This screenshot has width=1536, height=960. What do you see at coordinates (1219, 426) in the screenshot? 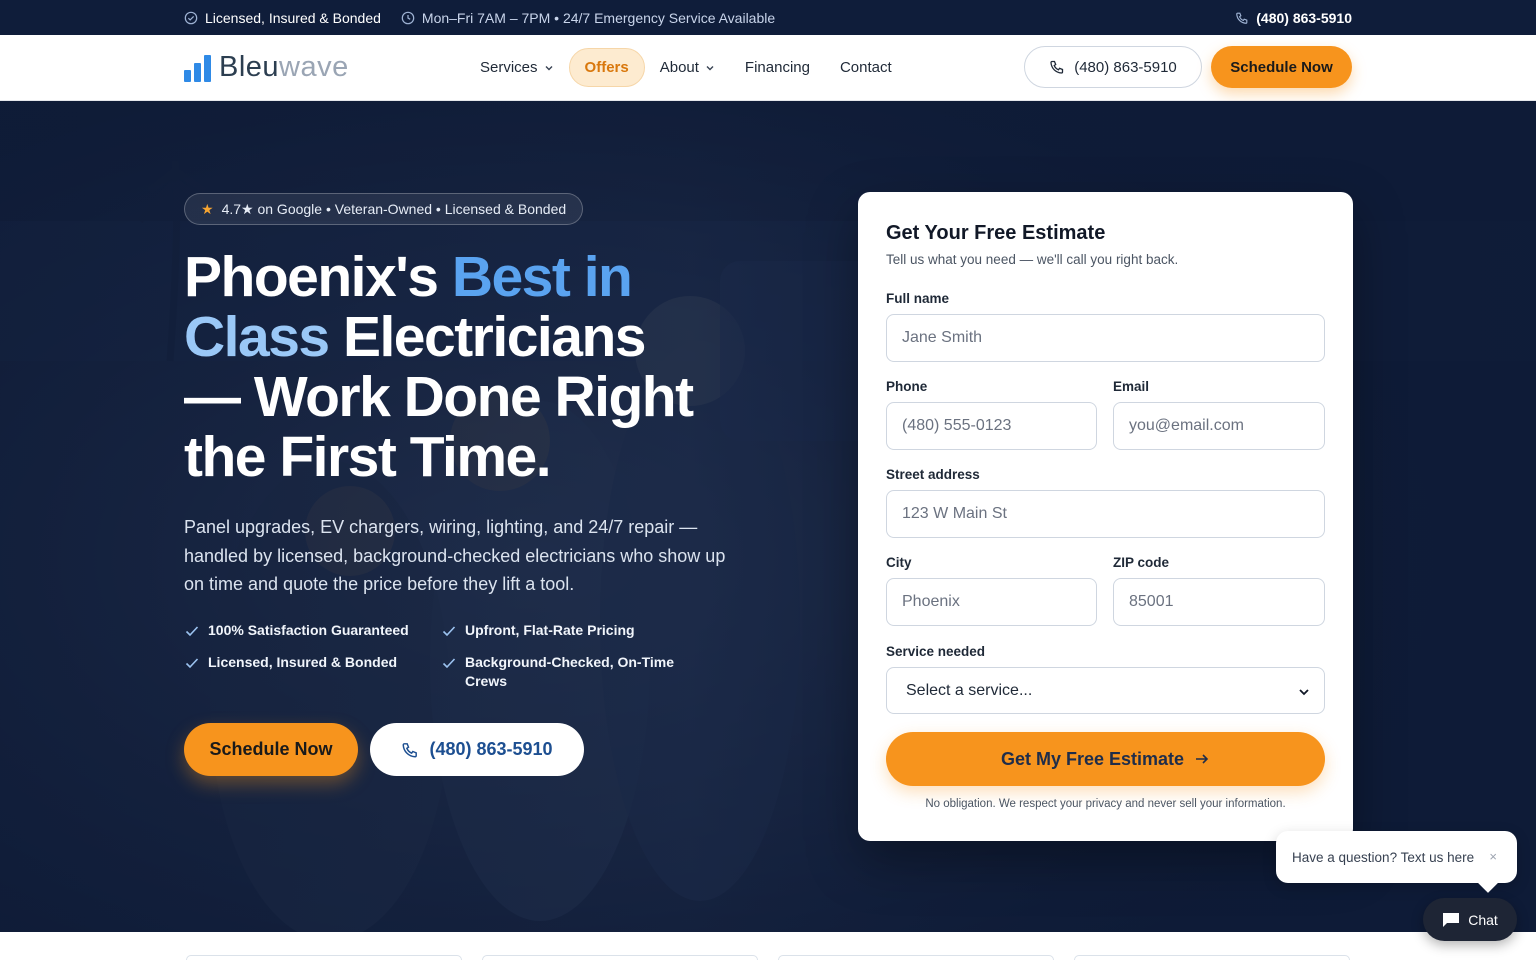
I see `email-input` at bounding box center [1219, 426].